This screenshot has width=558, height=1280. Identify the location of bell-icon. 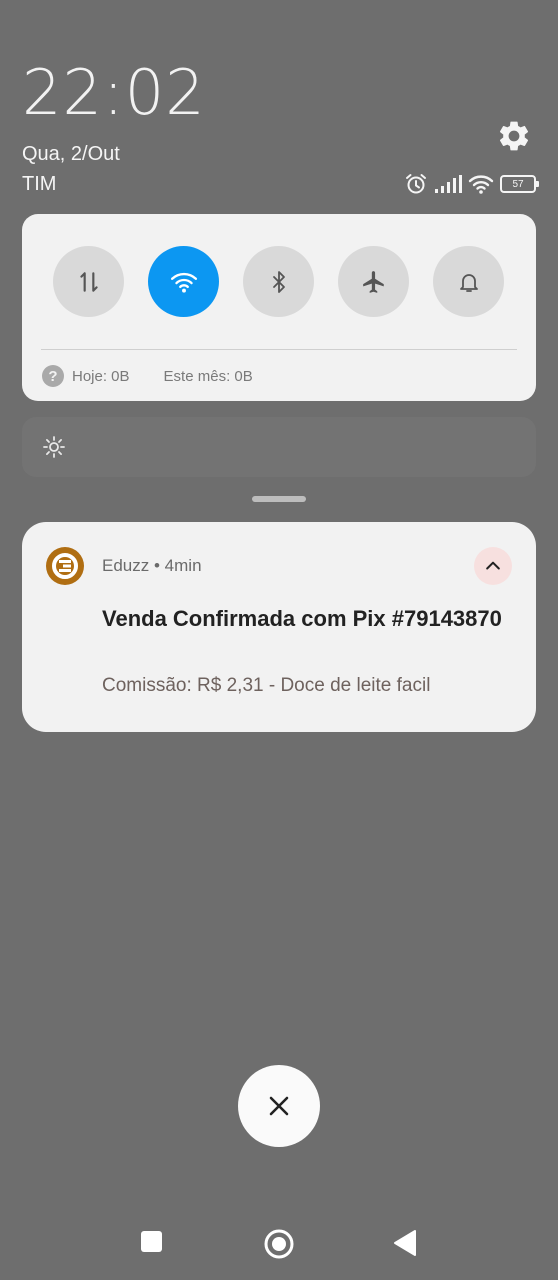
(468, 282).